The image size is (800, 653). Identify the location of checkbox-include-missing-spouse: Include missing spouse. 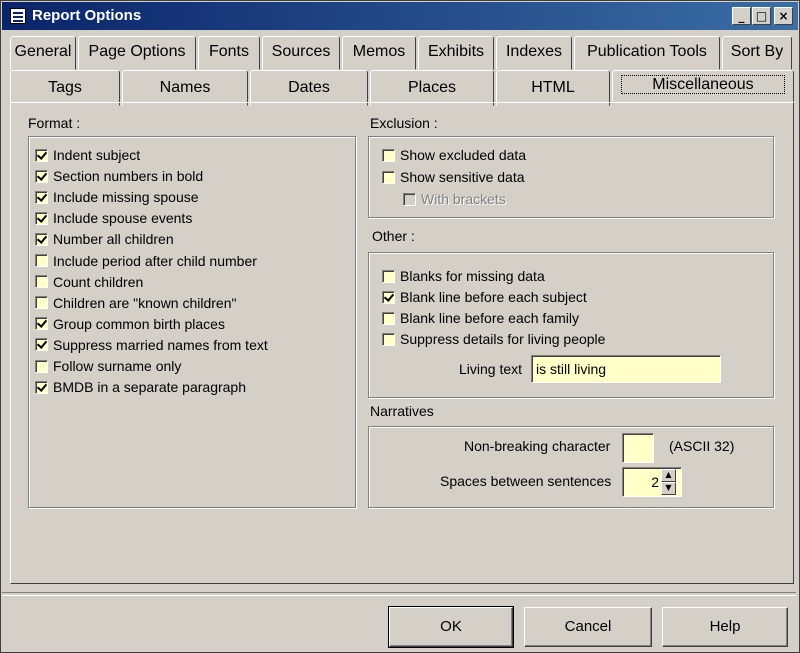
(117, 197).